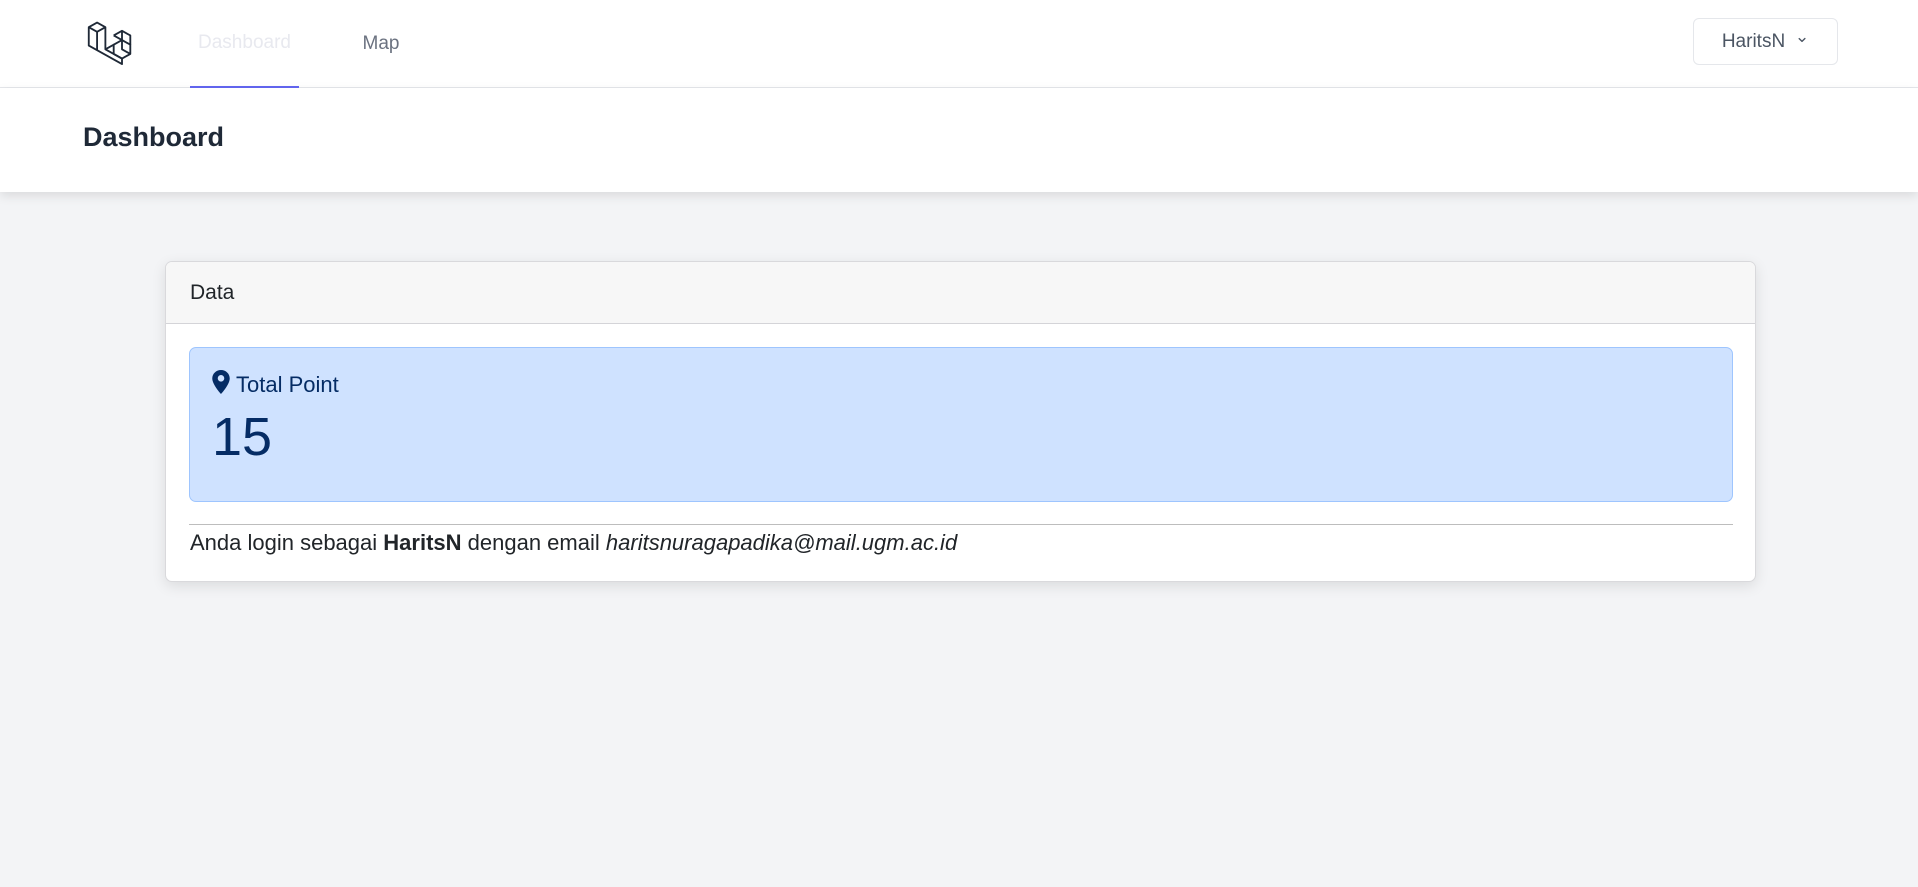 The image size is (1918, 887). Describe the element at coordinates (961, 524) in the screenshot. I see `divider` at that location.